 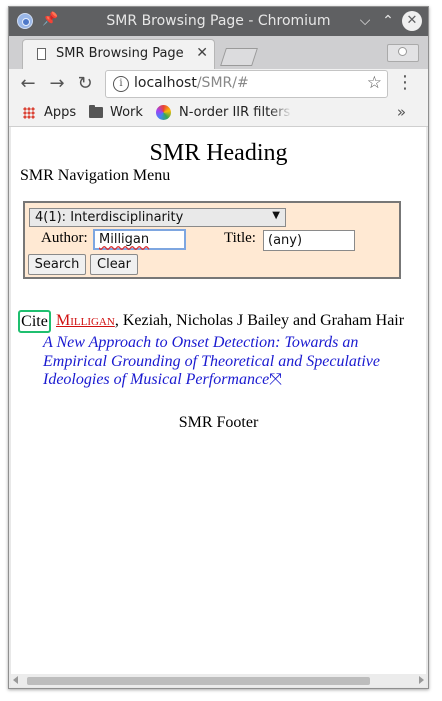 I want to click on address-bar: i localhost/SMR/# ☆, so click(x=246, y=84).